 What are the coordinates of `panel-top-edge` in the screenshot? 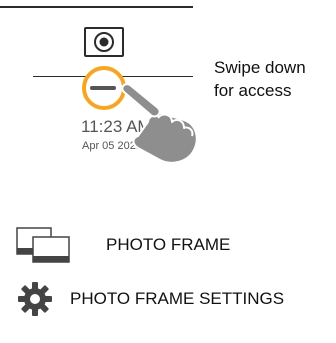 It's located at (96, 7).